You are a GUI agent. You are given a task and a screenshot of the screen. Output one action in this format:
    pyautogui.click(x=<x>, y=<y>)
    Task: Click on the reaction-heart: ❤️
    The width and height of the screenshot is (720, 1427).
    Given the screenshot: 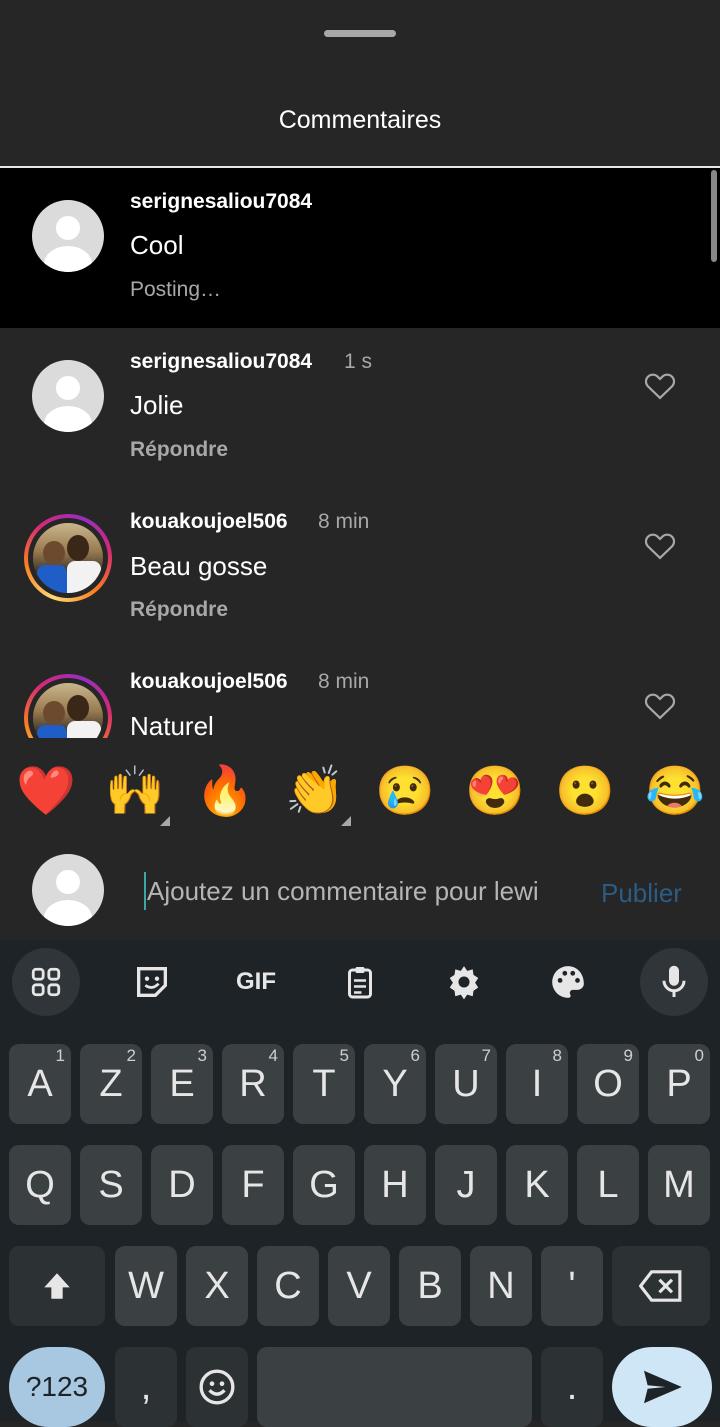 What is the action you would take?
    pyautogui.click(x=46, y=792)
    